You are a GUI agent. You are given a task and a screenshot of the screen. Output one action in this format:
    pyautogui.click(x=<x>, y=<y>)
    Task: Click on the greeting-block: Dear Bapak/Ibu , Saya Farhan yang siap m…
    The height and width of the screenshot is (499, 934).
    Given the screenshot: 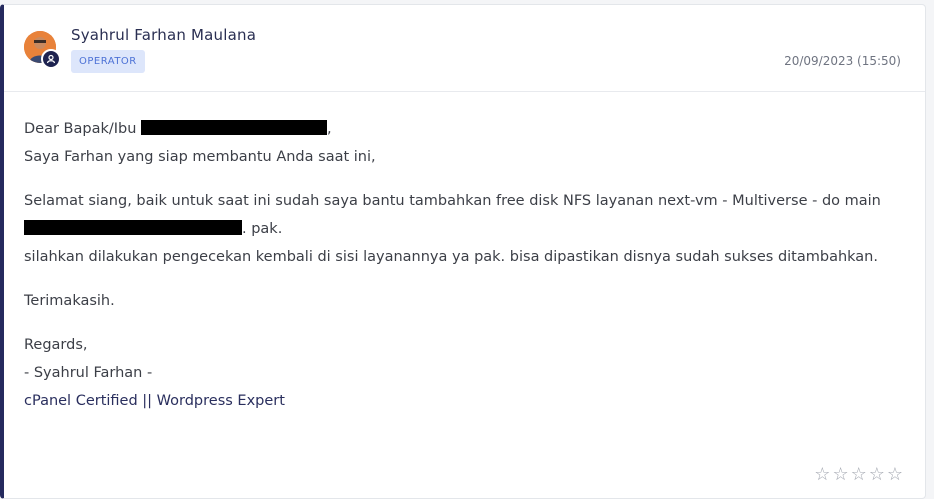 What is the action you would take?
    pyautogui.click(x=465, y=143)
    